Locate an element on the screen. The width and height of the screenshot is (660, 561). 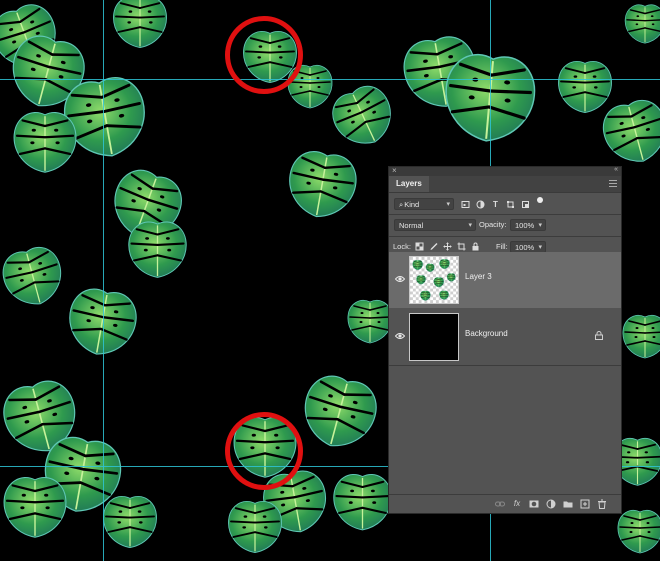
filter-type-icon: T is located at coordinates (495, 204).